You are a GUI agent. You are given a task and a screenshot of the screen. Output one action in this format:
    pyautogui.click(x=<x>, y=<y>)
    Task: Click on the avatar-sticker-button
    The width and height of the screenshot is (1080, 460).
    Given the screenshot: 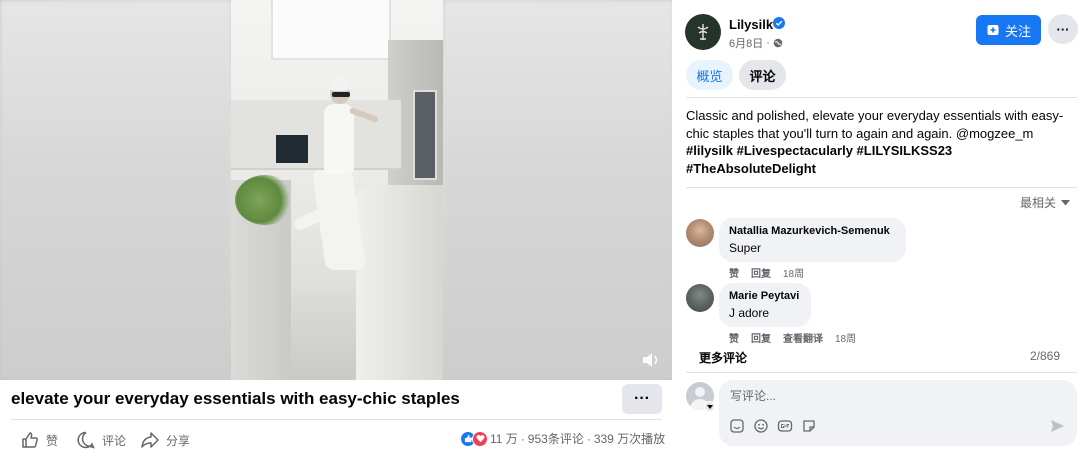 What is the action you would take?
    pyautogui.click(x=809, y=426)
    